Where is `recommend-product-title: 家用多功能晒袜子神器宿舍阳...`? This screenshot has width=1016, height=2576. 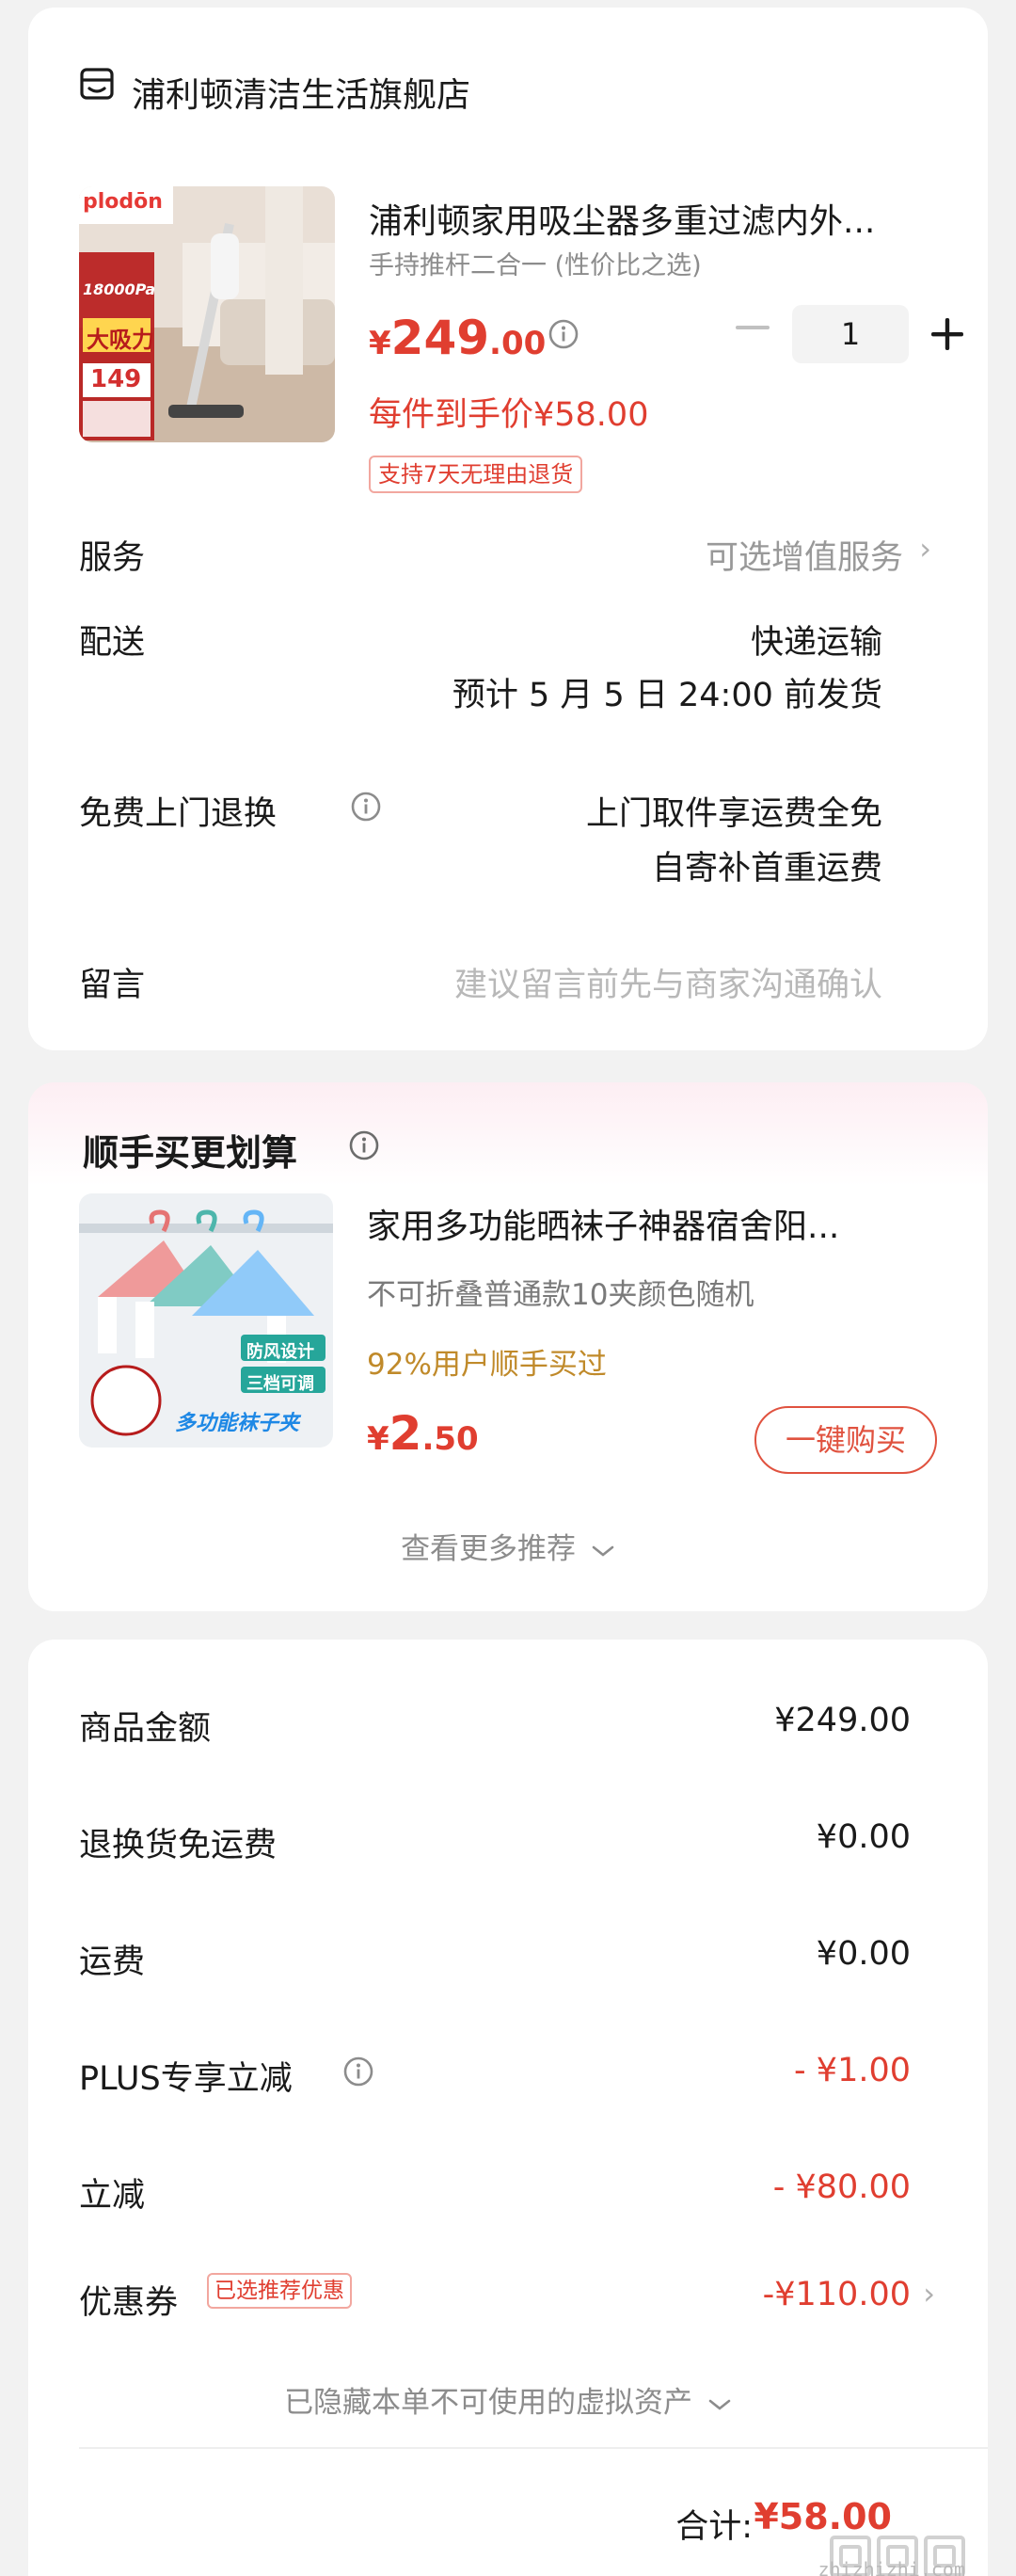 recommend-product-title: 家用多功能晒袜子神器宿舍阳... is located at coordinates (649, 1223).